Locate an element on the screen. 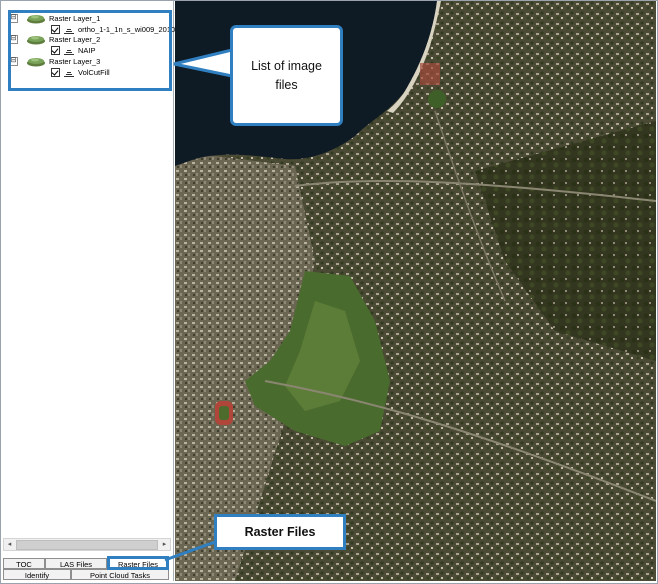 The width and height of the screenshot is (658, 584). tab-toc: TOC is located at coordinates (24, 563).